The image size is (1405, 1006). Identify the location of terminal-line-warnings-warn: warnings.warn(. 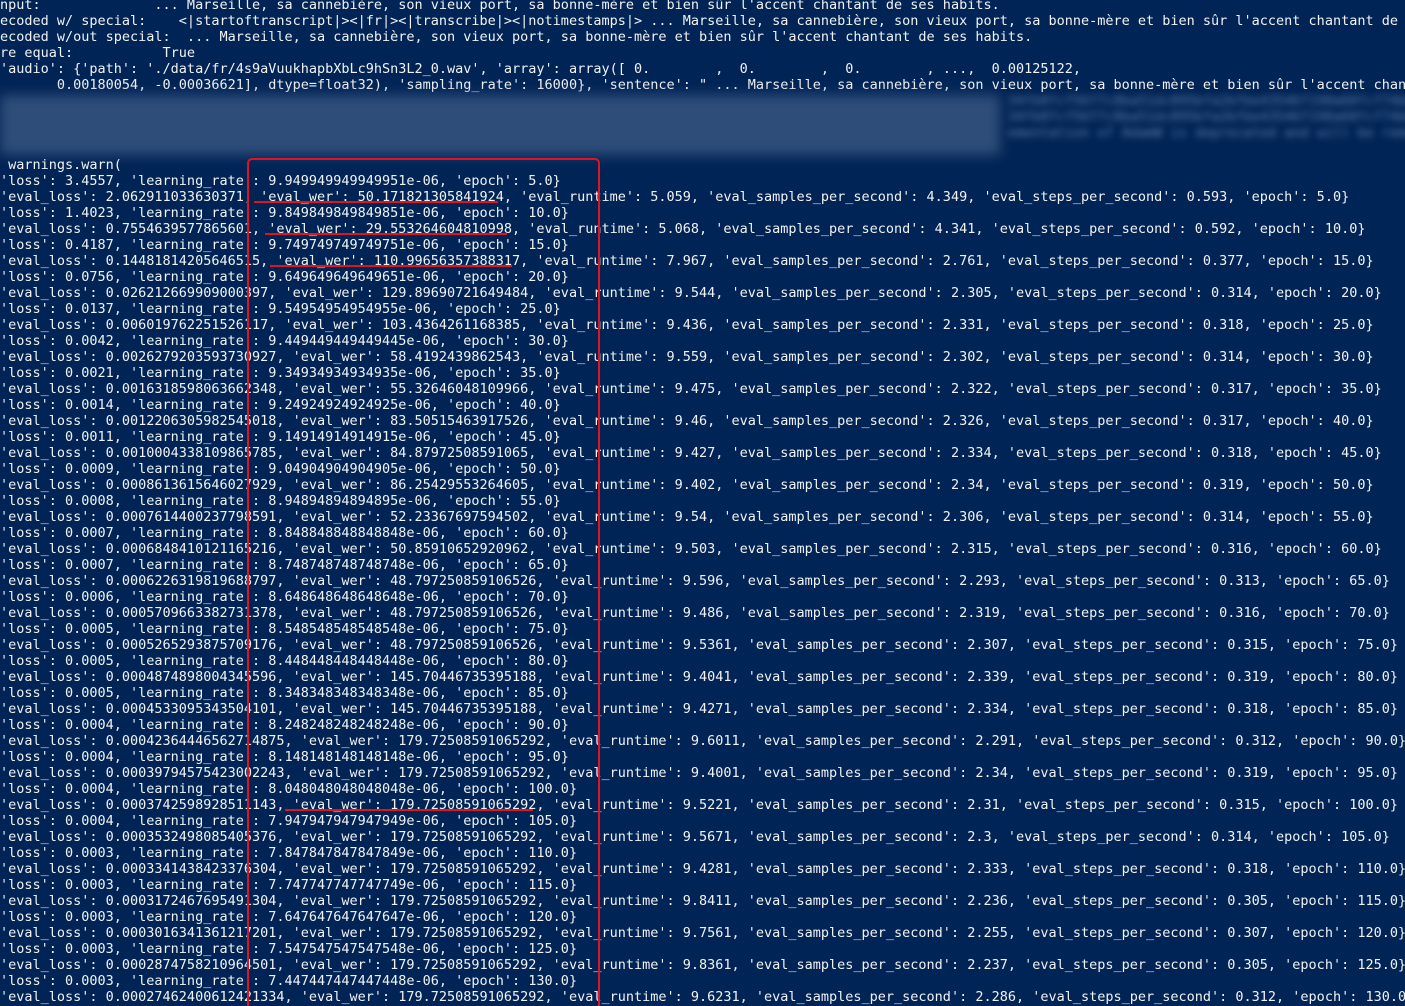
(61, 165).